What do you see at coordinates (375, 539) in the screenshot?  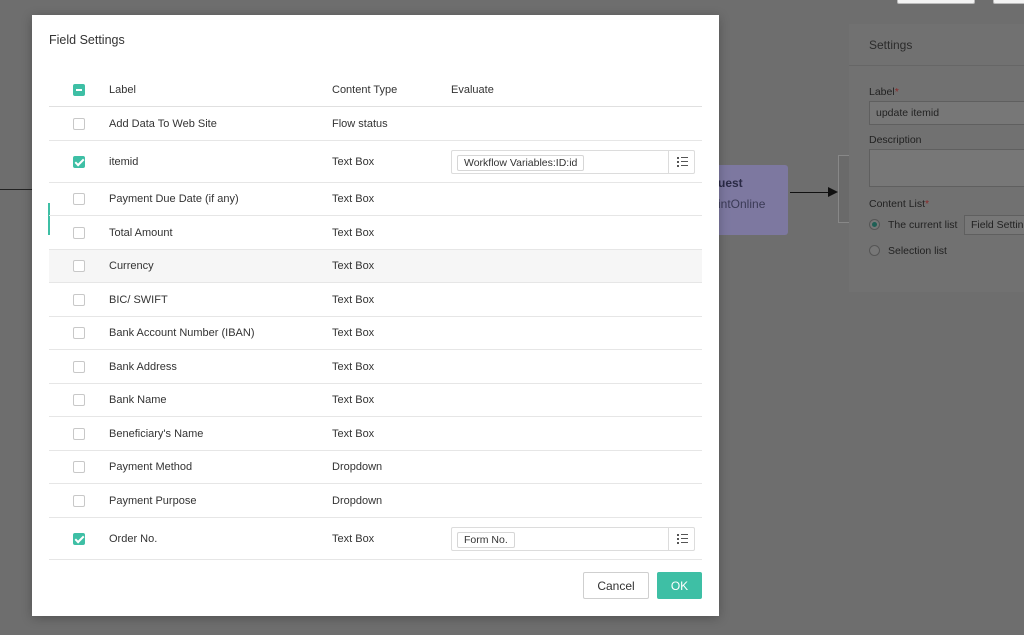 I see `table-row: Order No. Text Box Form No.` at bounding box center [375, 539].